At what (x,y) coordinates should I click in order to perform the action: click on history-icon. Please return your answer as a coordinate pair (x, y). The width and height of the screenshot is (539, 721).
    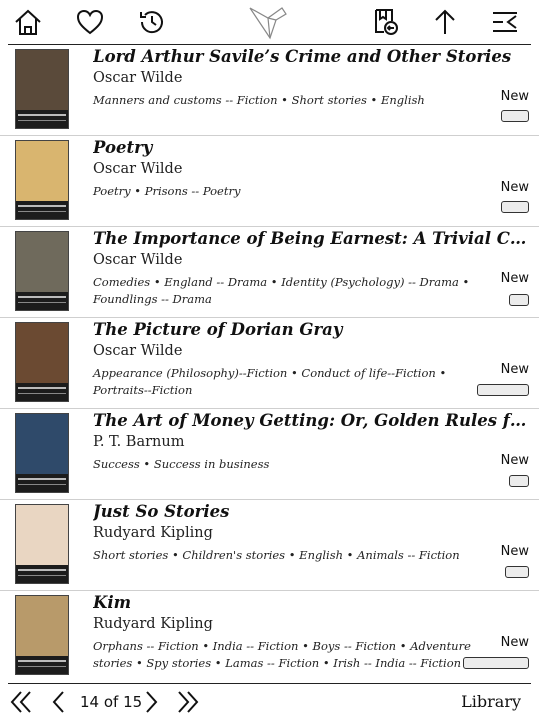
    Looking at the image, I should click on (152, 22).